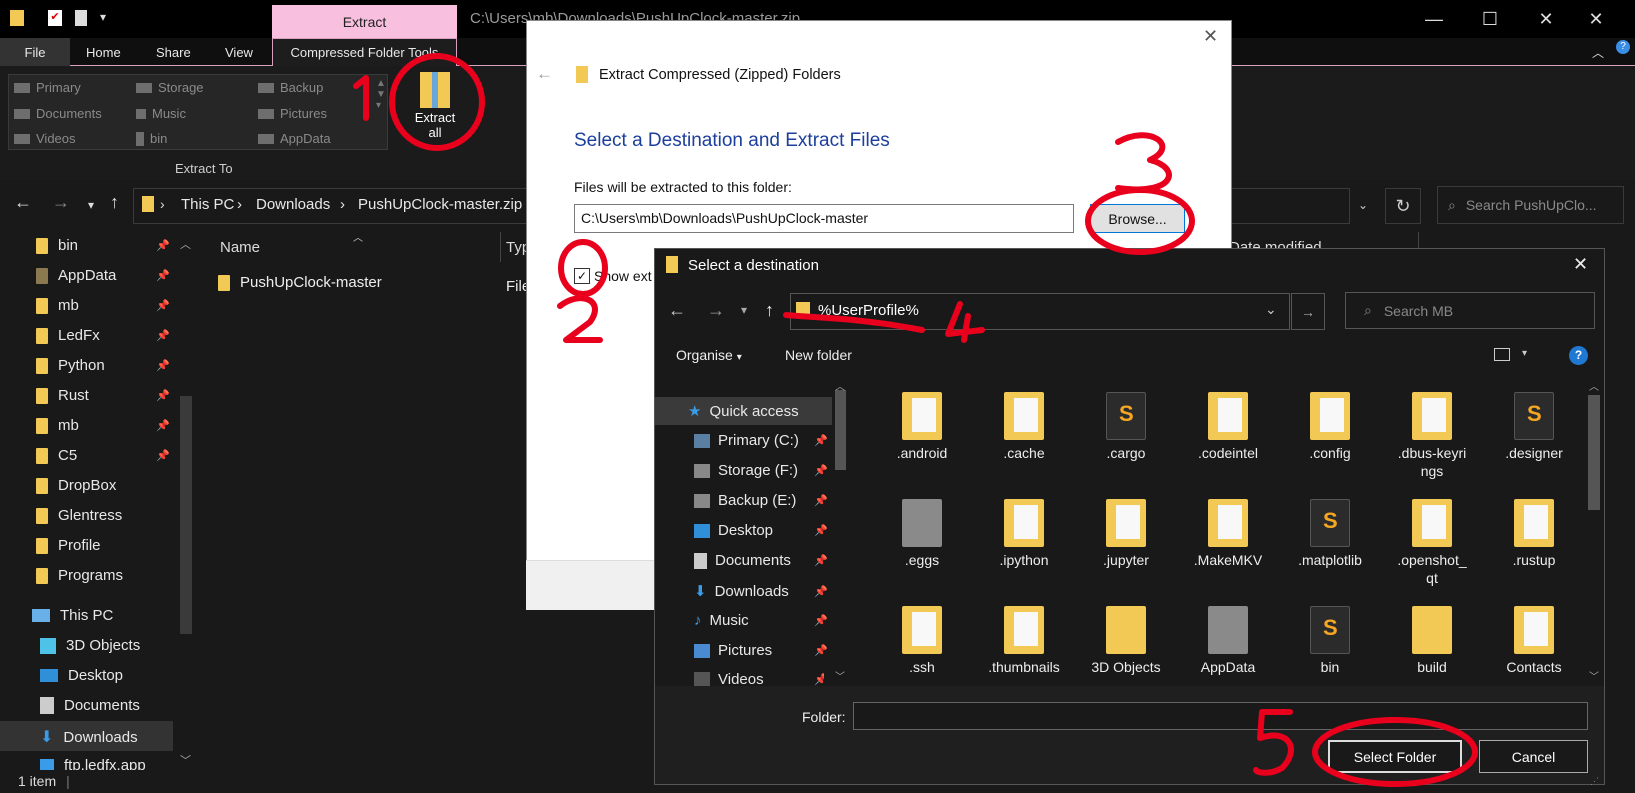  I want to click on dialog-address-input: %UserProfile%, so click(1040, 311).